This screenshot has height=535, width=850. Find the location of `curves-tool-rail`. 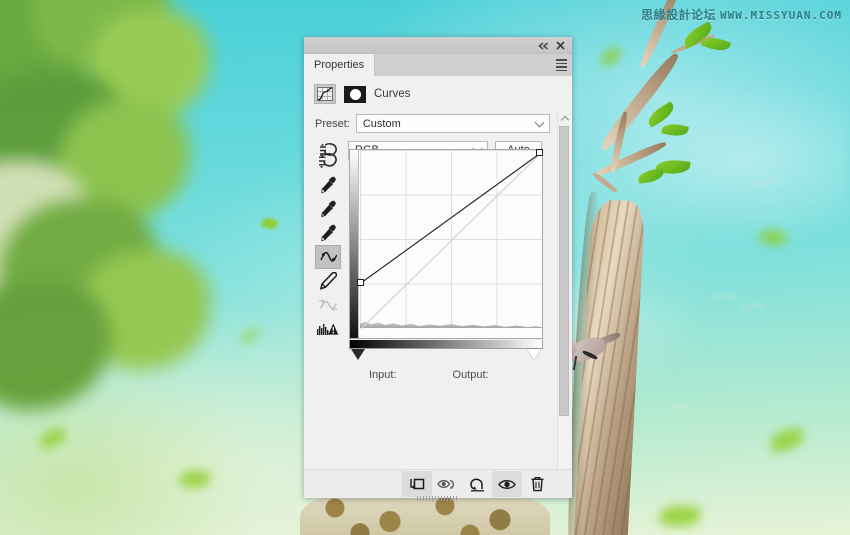

curves-tool-rail is located at coordinates (328, 245).